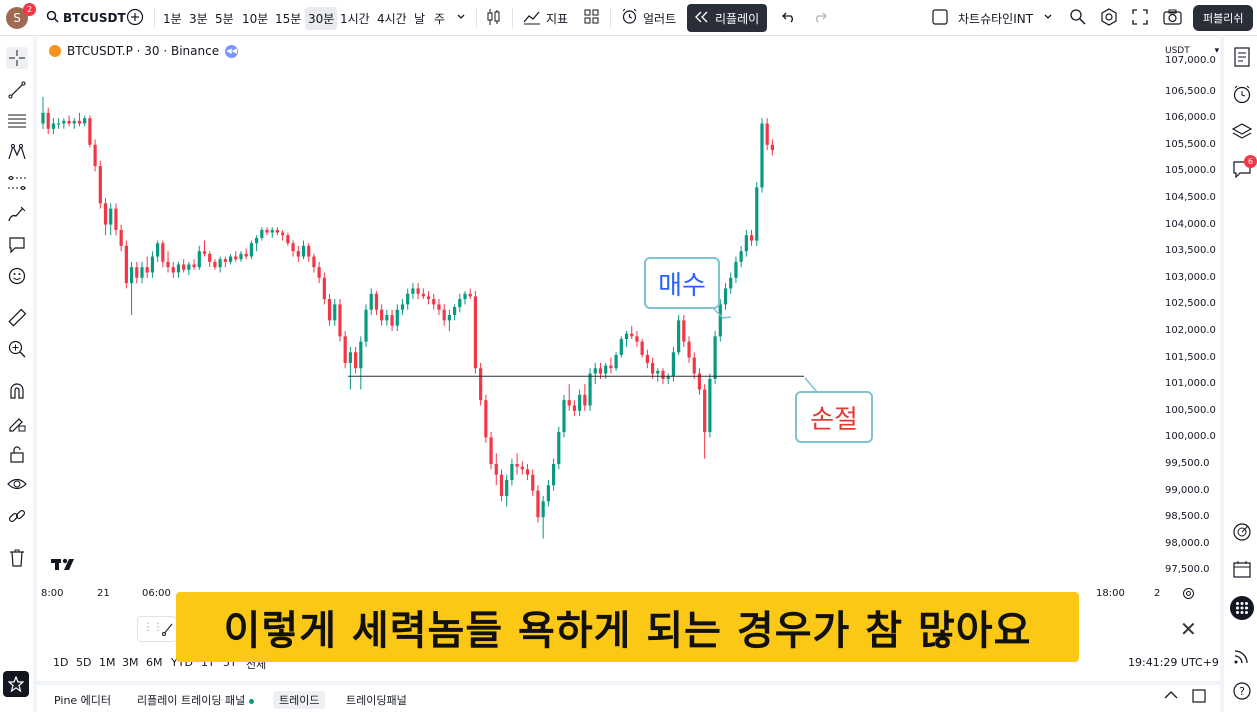  What do you see at coordinates (1172, 18) in the screenshot?
I see `snapshot-button` at bounding box center [1172, 18].